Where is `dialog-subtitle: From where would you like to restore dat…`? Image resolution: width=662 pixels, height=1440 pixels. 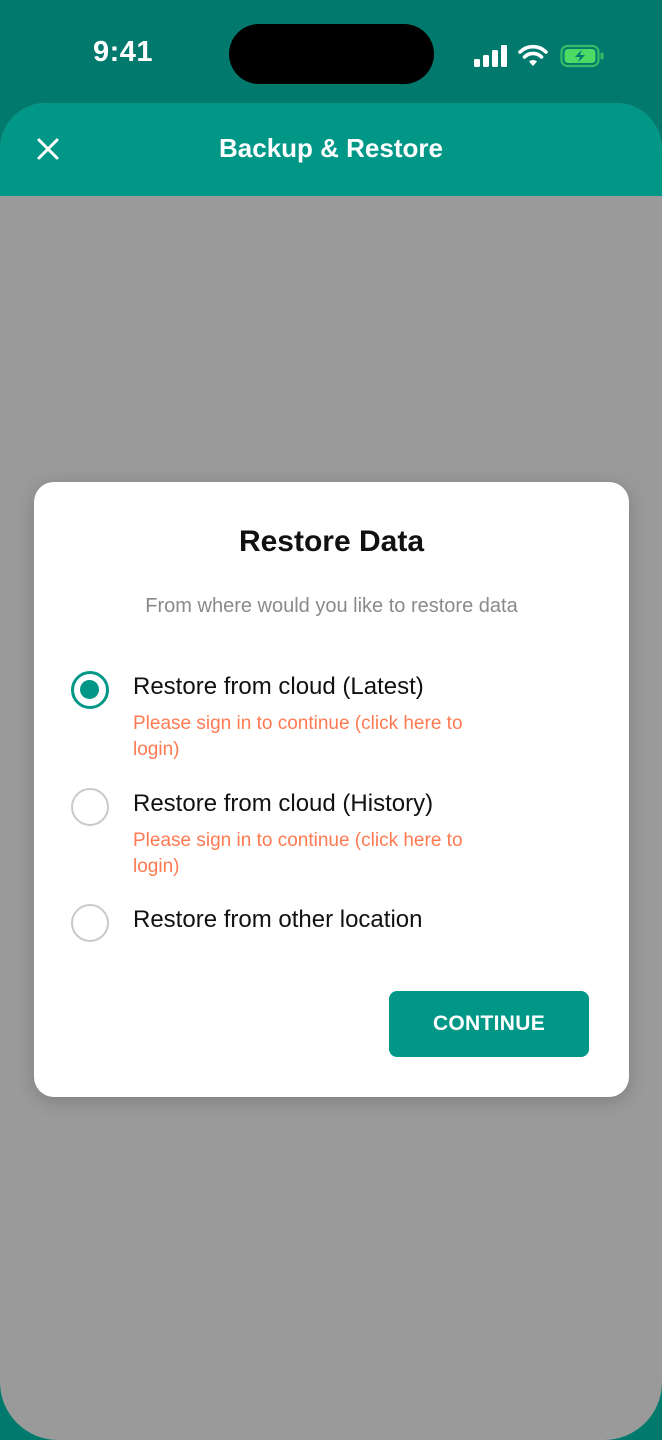 dialog-subtitle: From where would you like to restore dat… is located at coordinates (331, 606).